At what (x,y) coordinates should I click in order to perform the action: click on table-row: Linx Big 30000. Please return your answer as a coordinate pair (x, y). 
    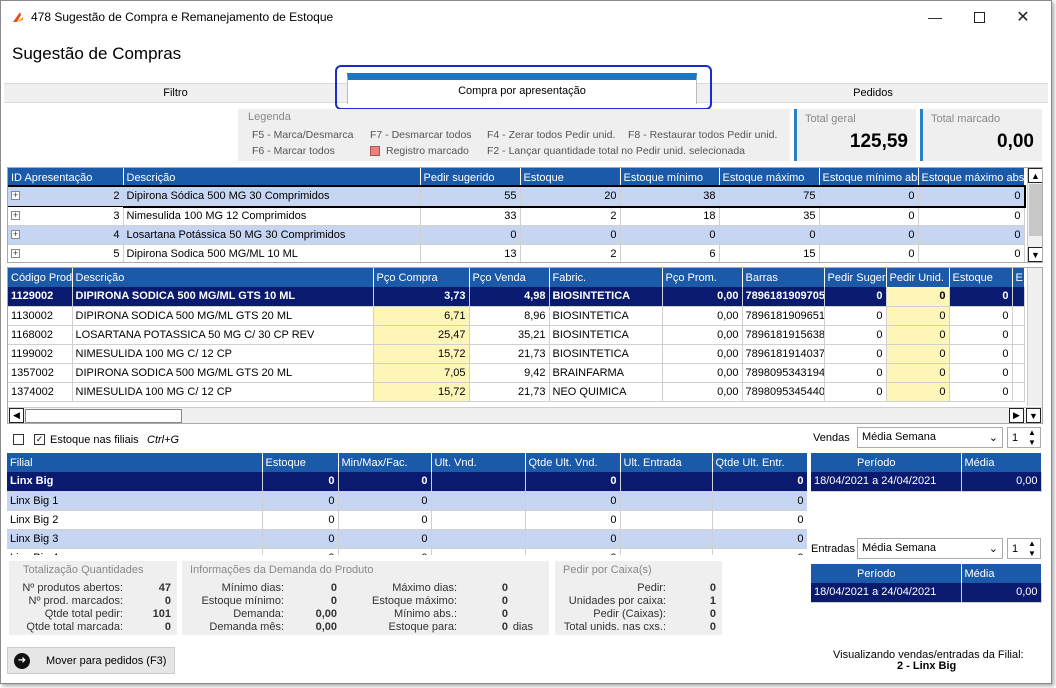
    Looking at the image, I should click on (407, 539).